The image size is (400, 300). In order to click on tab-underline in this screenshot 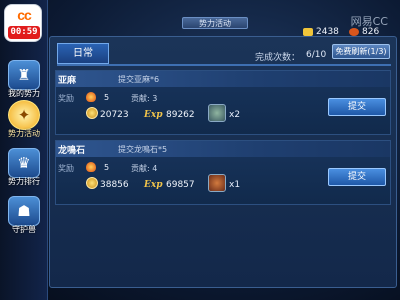, I will do `click(224, 65)`.